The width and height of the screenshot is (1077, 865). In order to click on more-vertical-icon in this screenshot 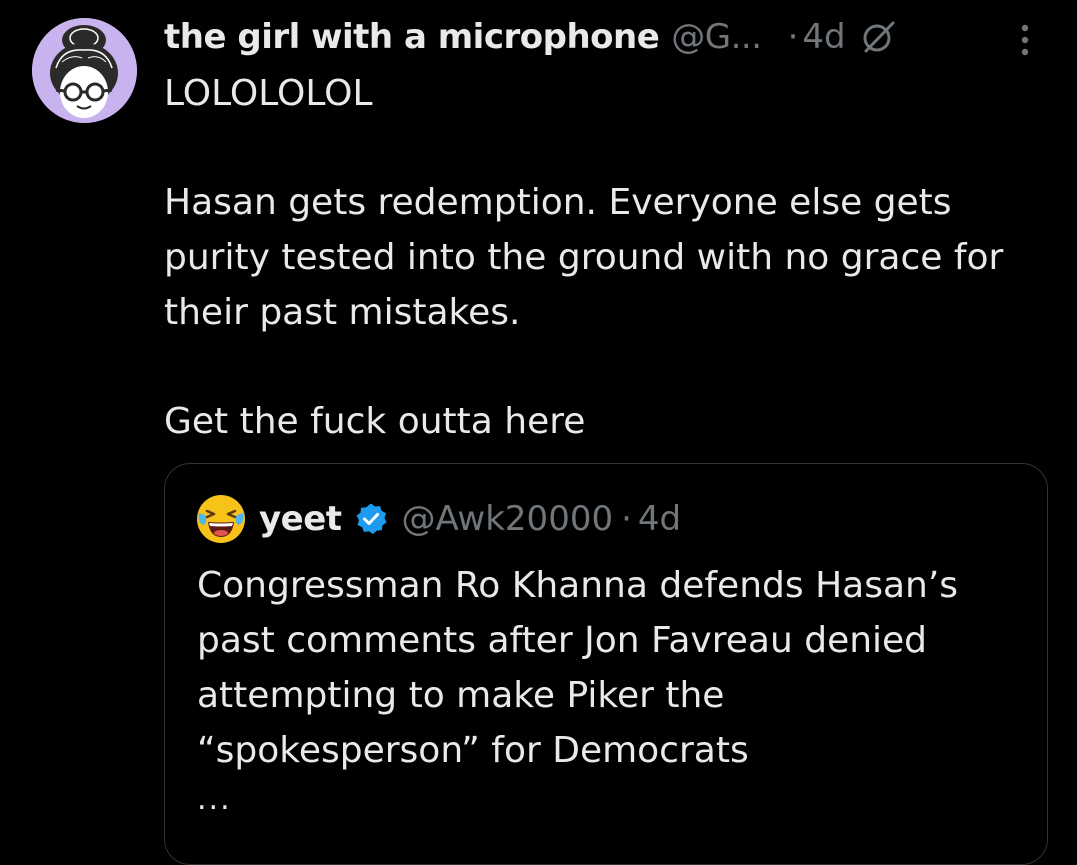, I will do `click(1025, 40)`.